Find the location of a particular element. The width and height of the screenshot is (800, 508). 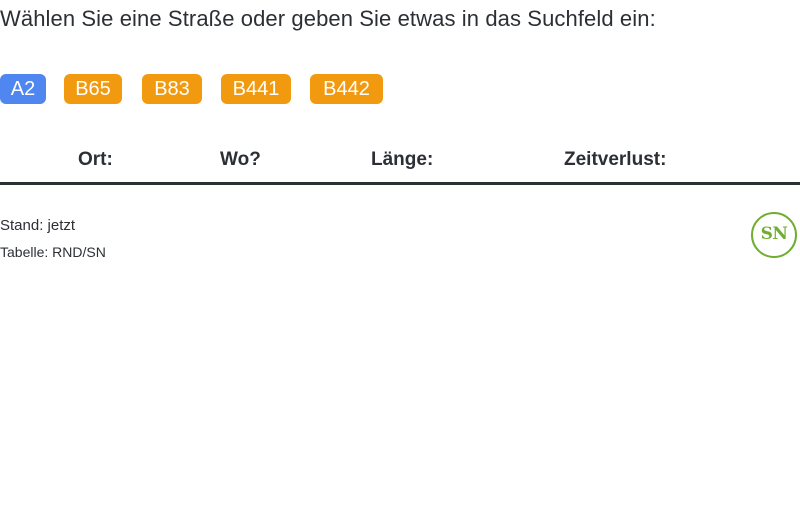

table-source: Tabelle: RND/SN is located at coordinates (53, 252).